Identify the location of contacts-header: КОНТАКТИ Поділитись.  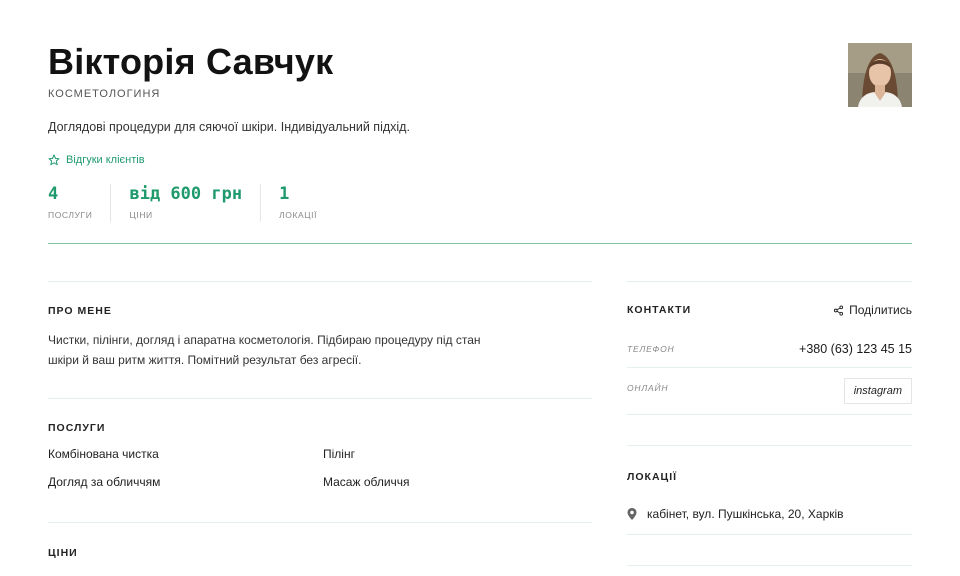
(769, 310).